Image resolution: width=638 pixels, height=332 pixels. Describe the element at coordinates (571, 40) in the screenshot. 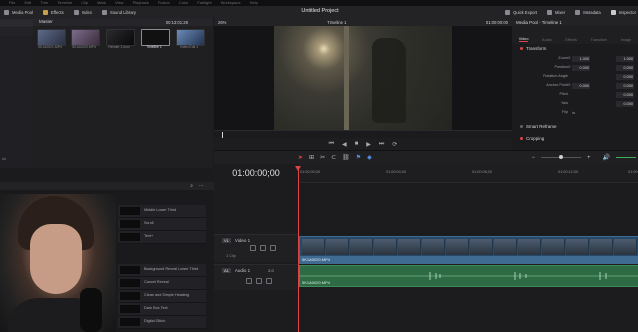

I see `tab-effects: Effects` at that location.